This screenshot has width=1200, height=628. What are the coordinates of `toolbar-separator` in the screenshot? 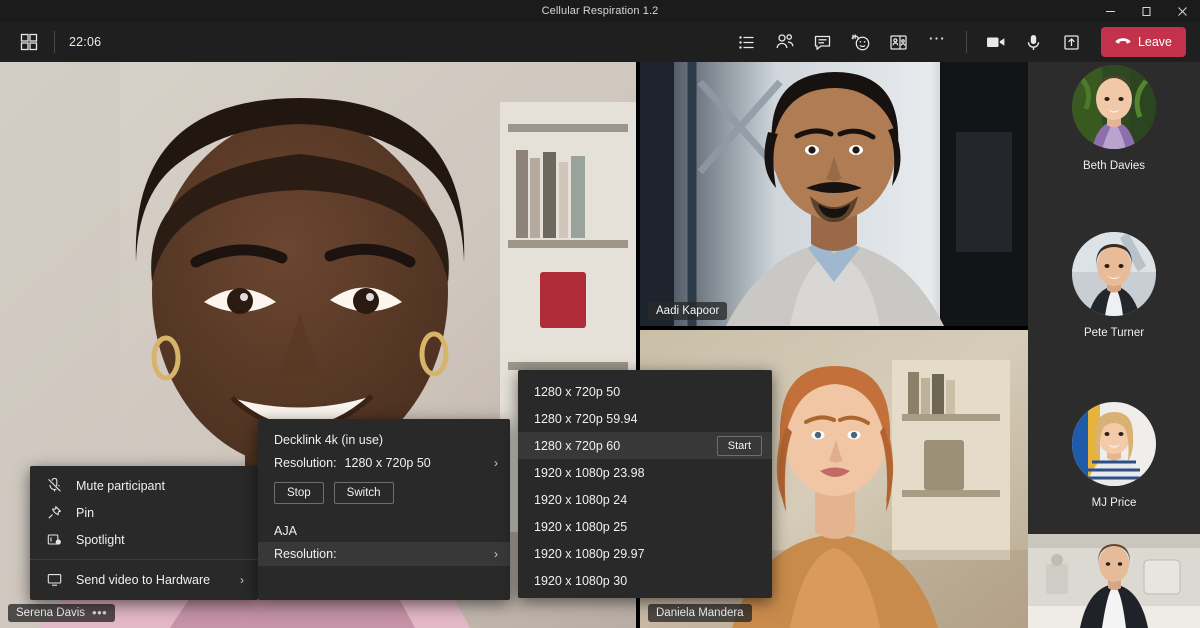 It's located at (54, 42).